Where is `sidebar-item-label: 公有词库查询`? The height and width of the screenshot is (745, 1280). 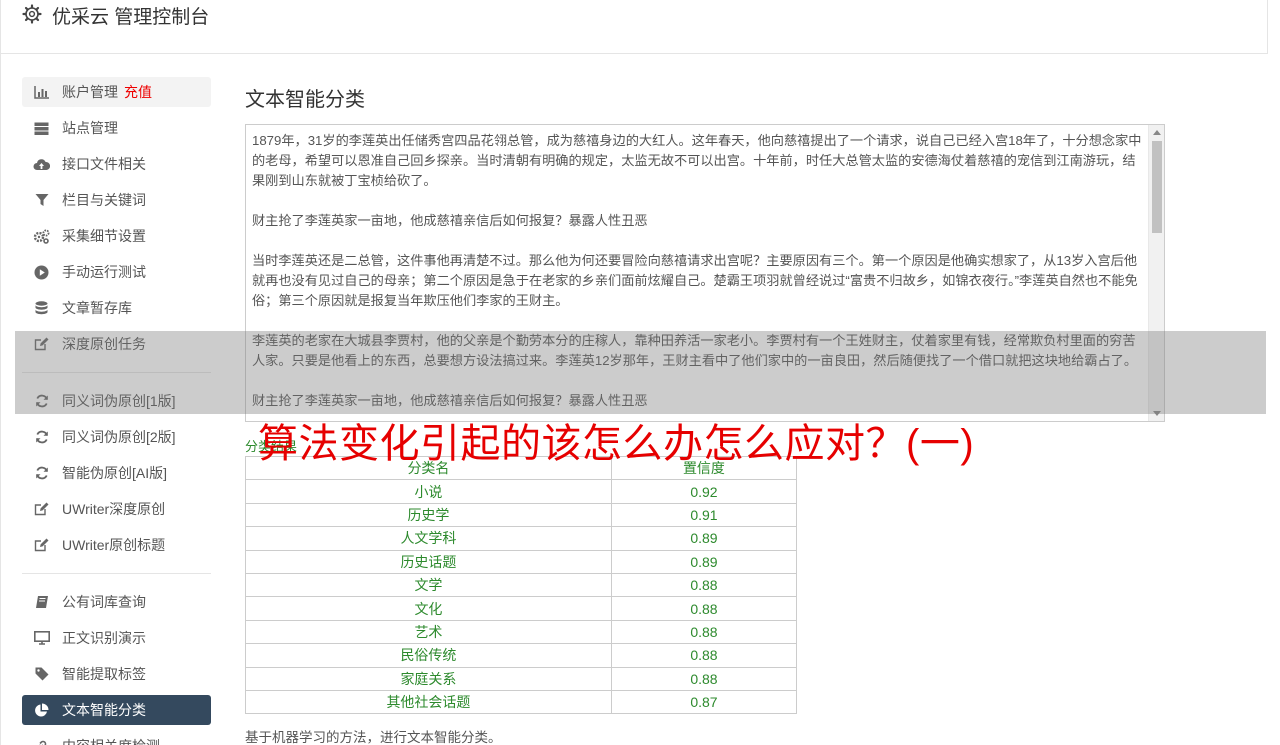 sidebar-item-label: 公有词库查询 is located at coordinates (104, 602).